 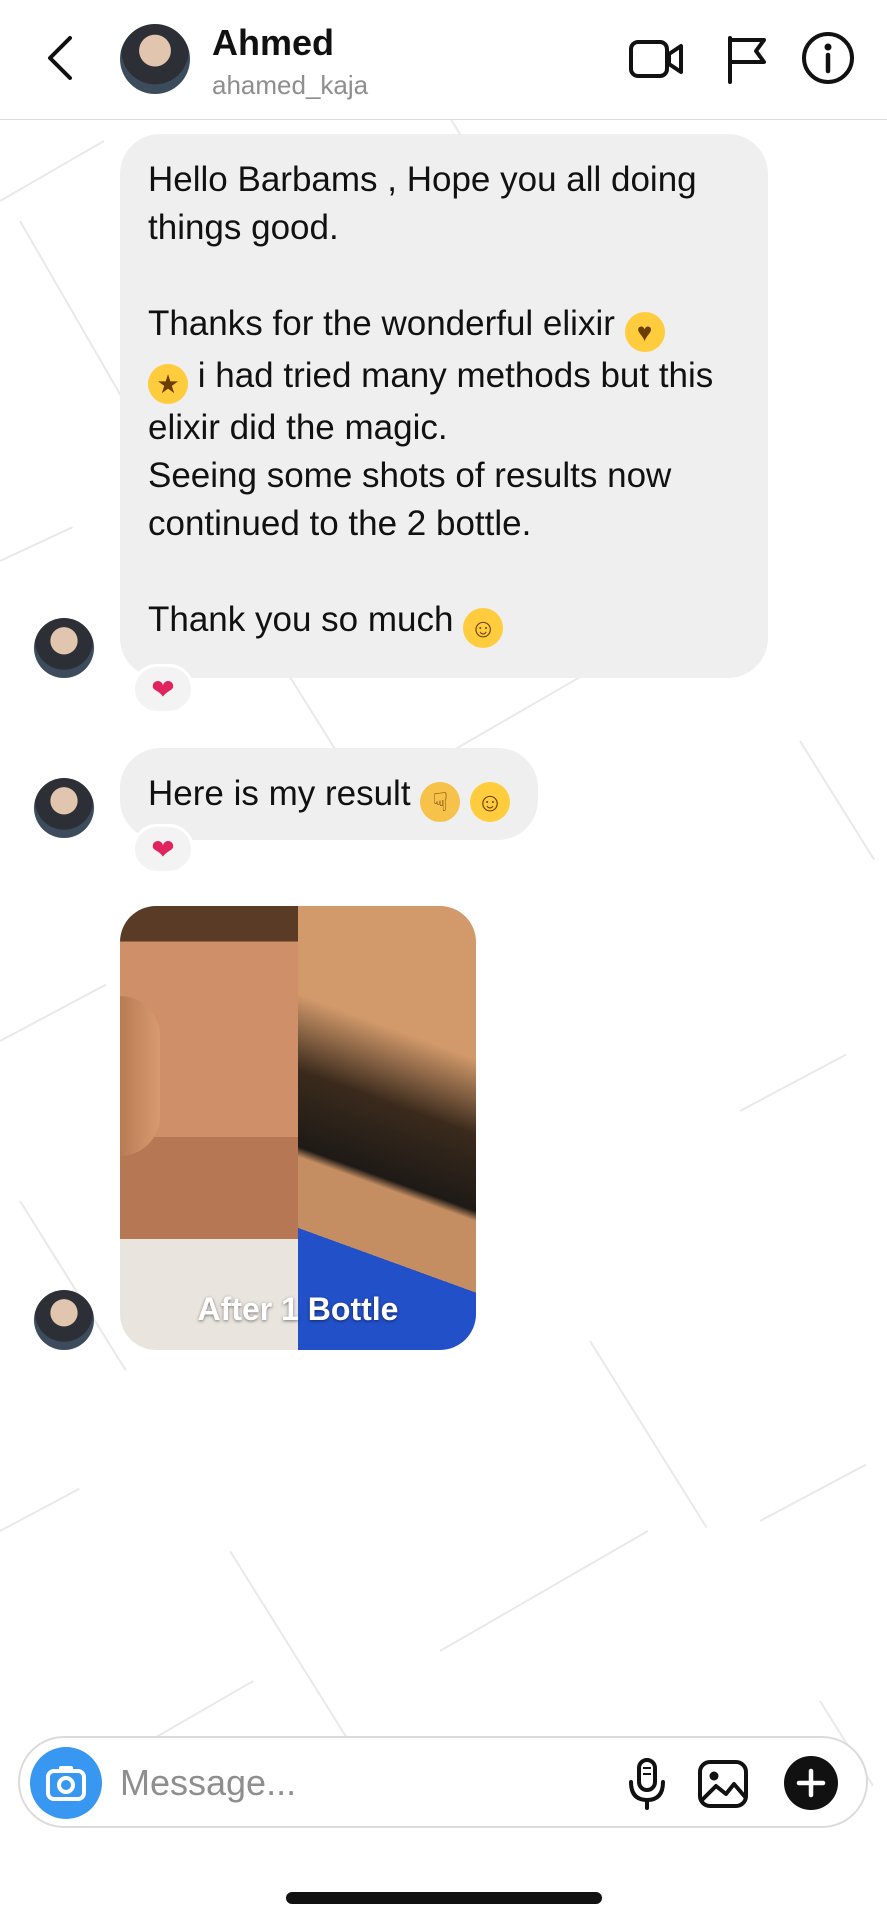 What do you see at coordinates (209, 1128) in the screenshot?
I see `photo-before-half` at bounding box center [209, 1128].